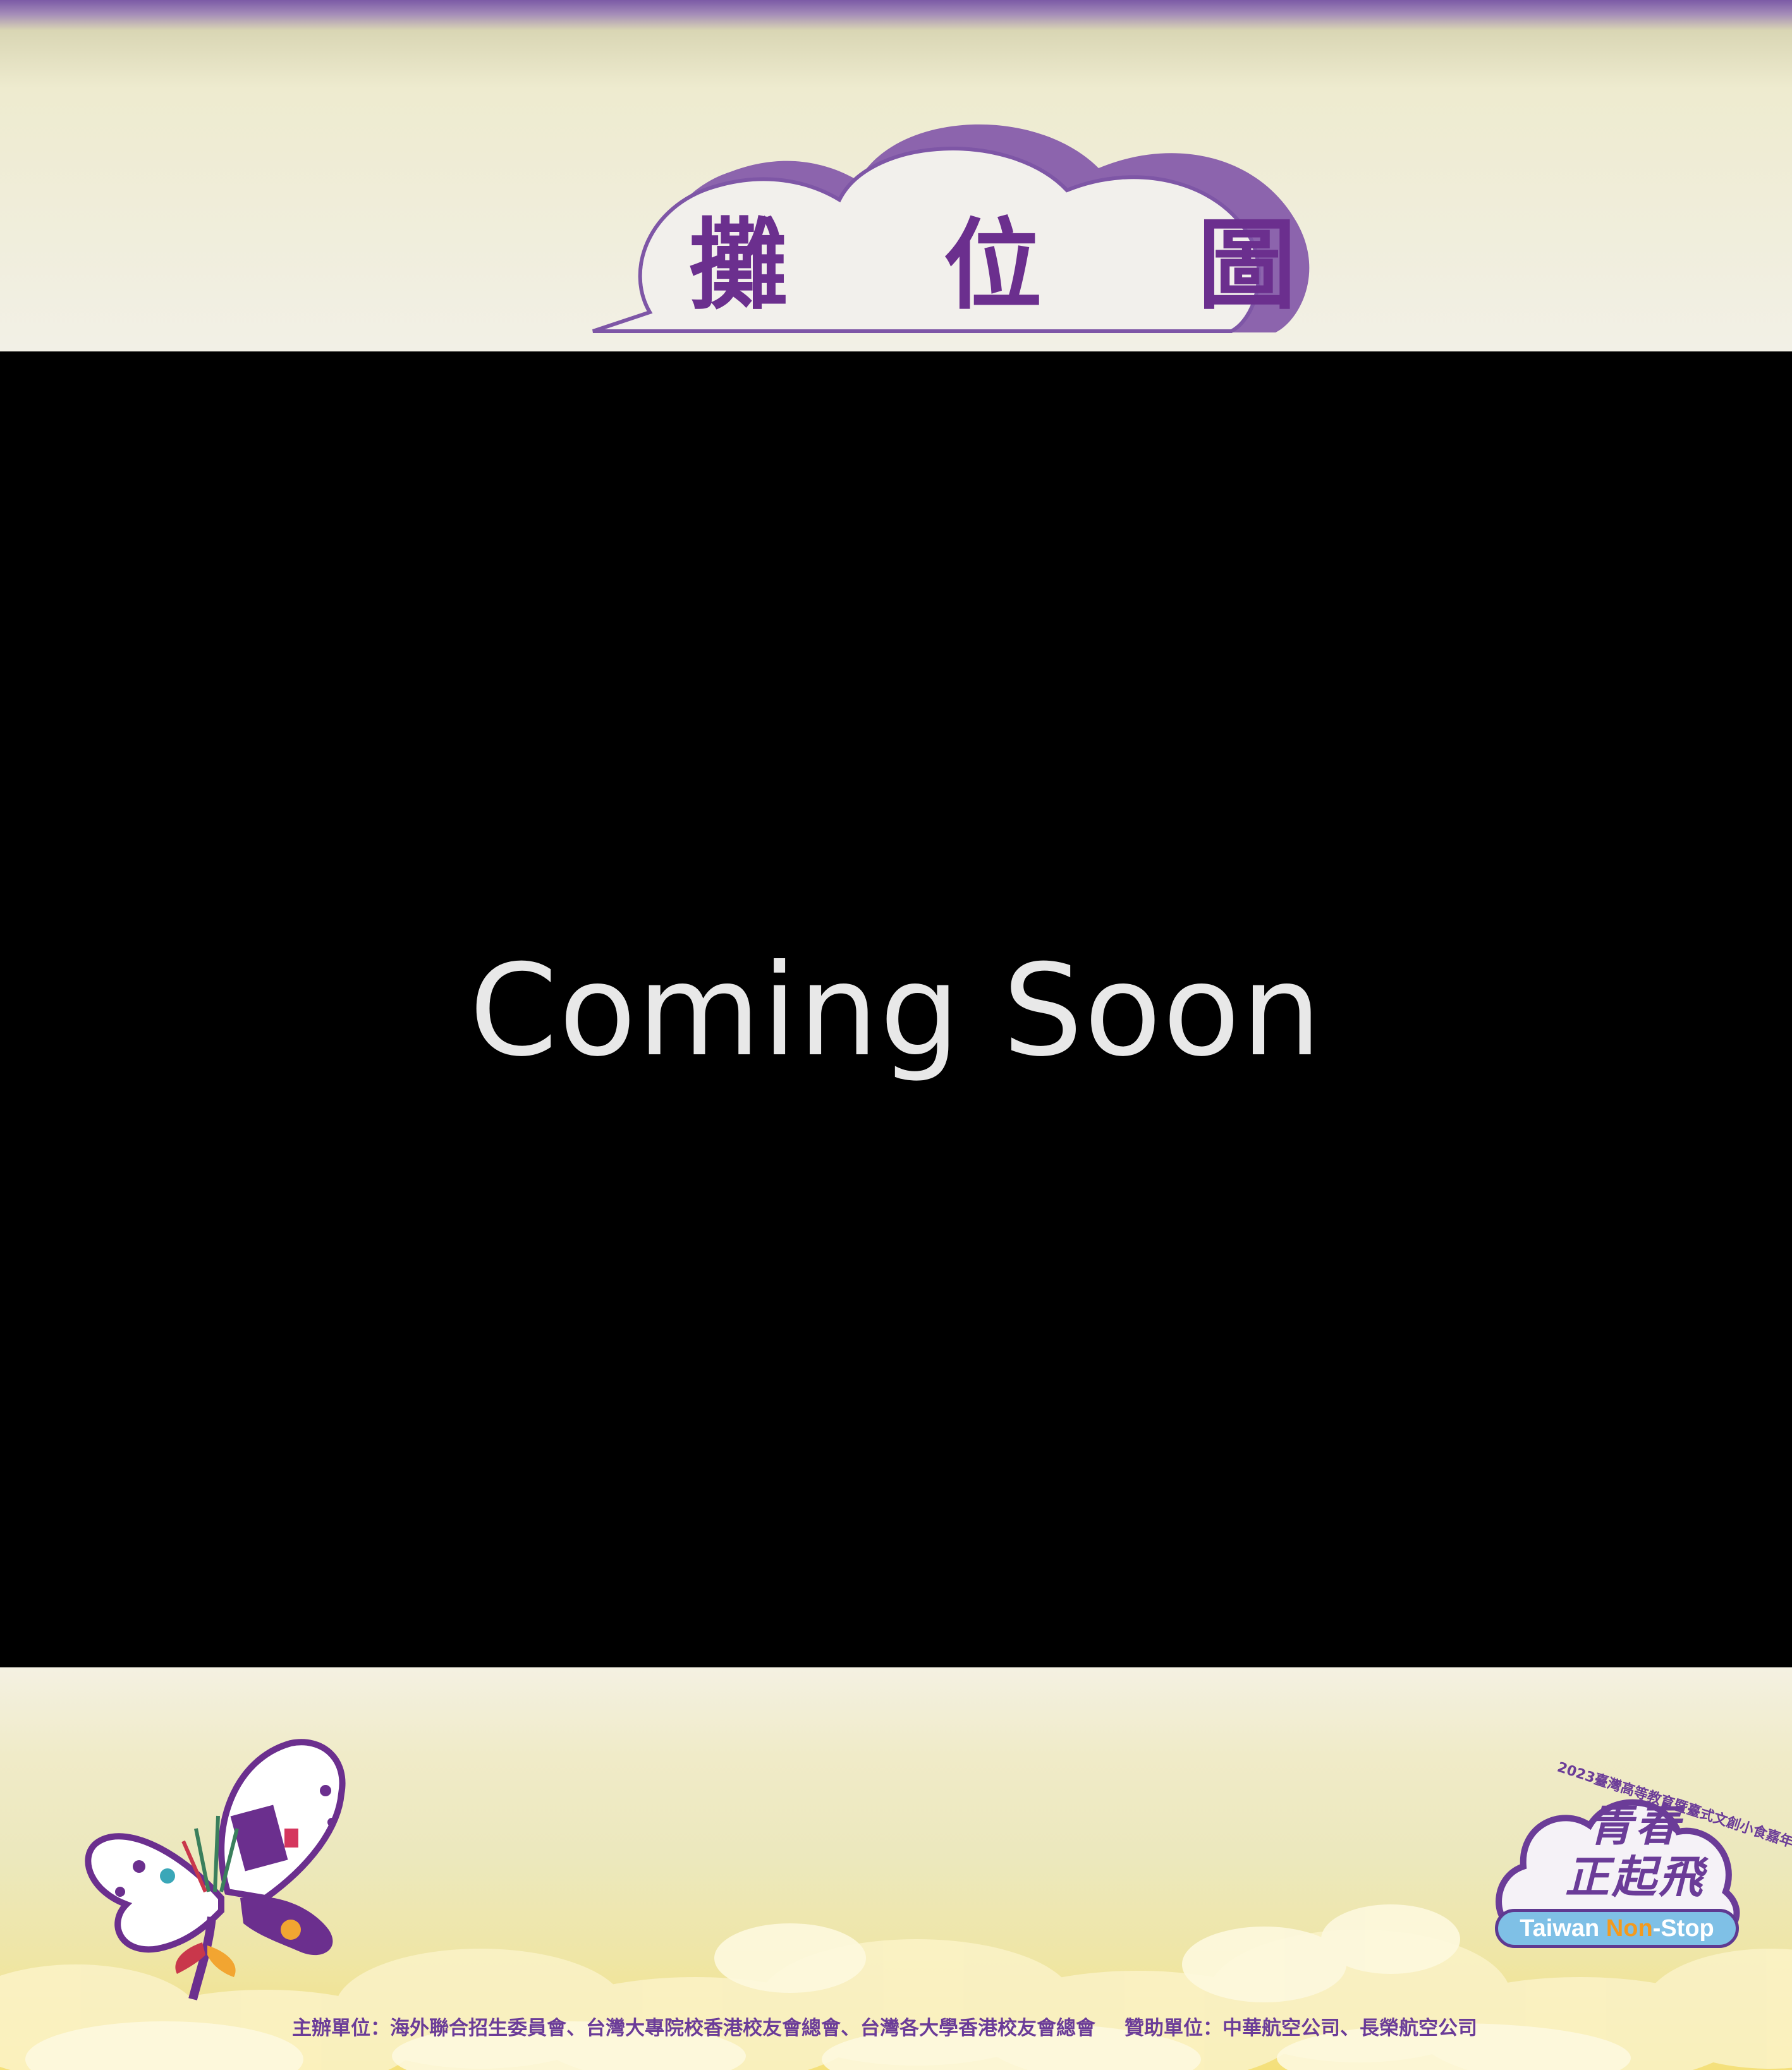 This screenshot has height=2070, width=1792. I want to click on logo-tagline-pill: Taiwan Non-Stop, so click(1617, 1928).